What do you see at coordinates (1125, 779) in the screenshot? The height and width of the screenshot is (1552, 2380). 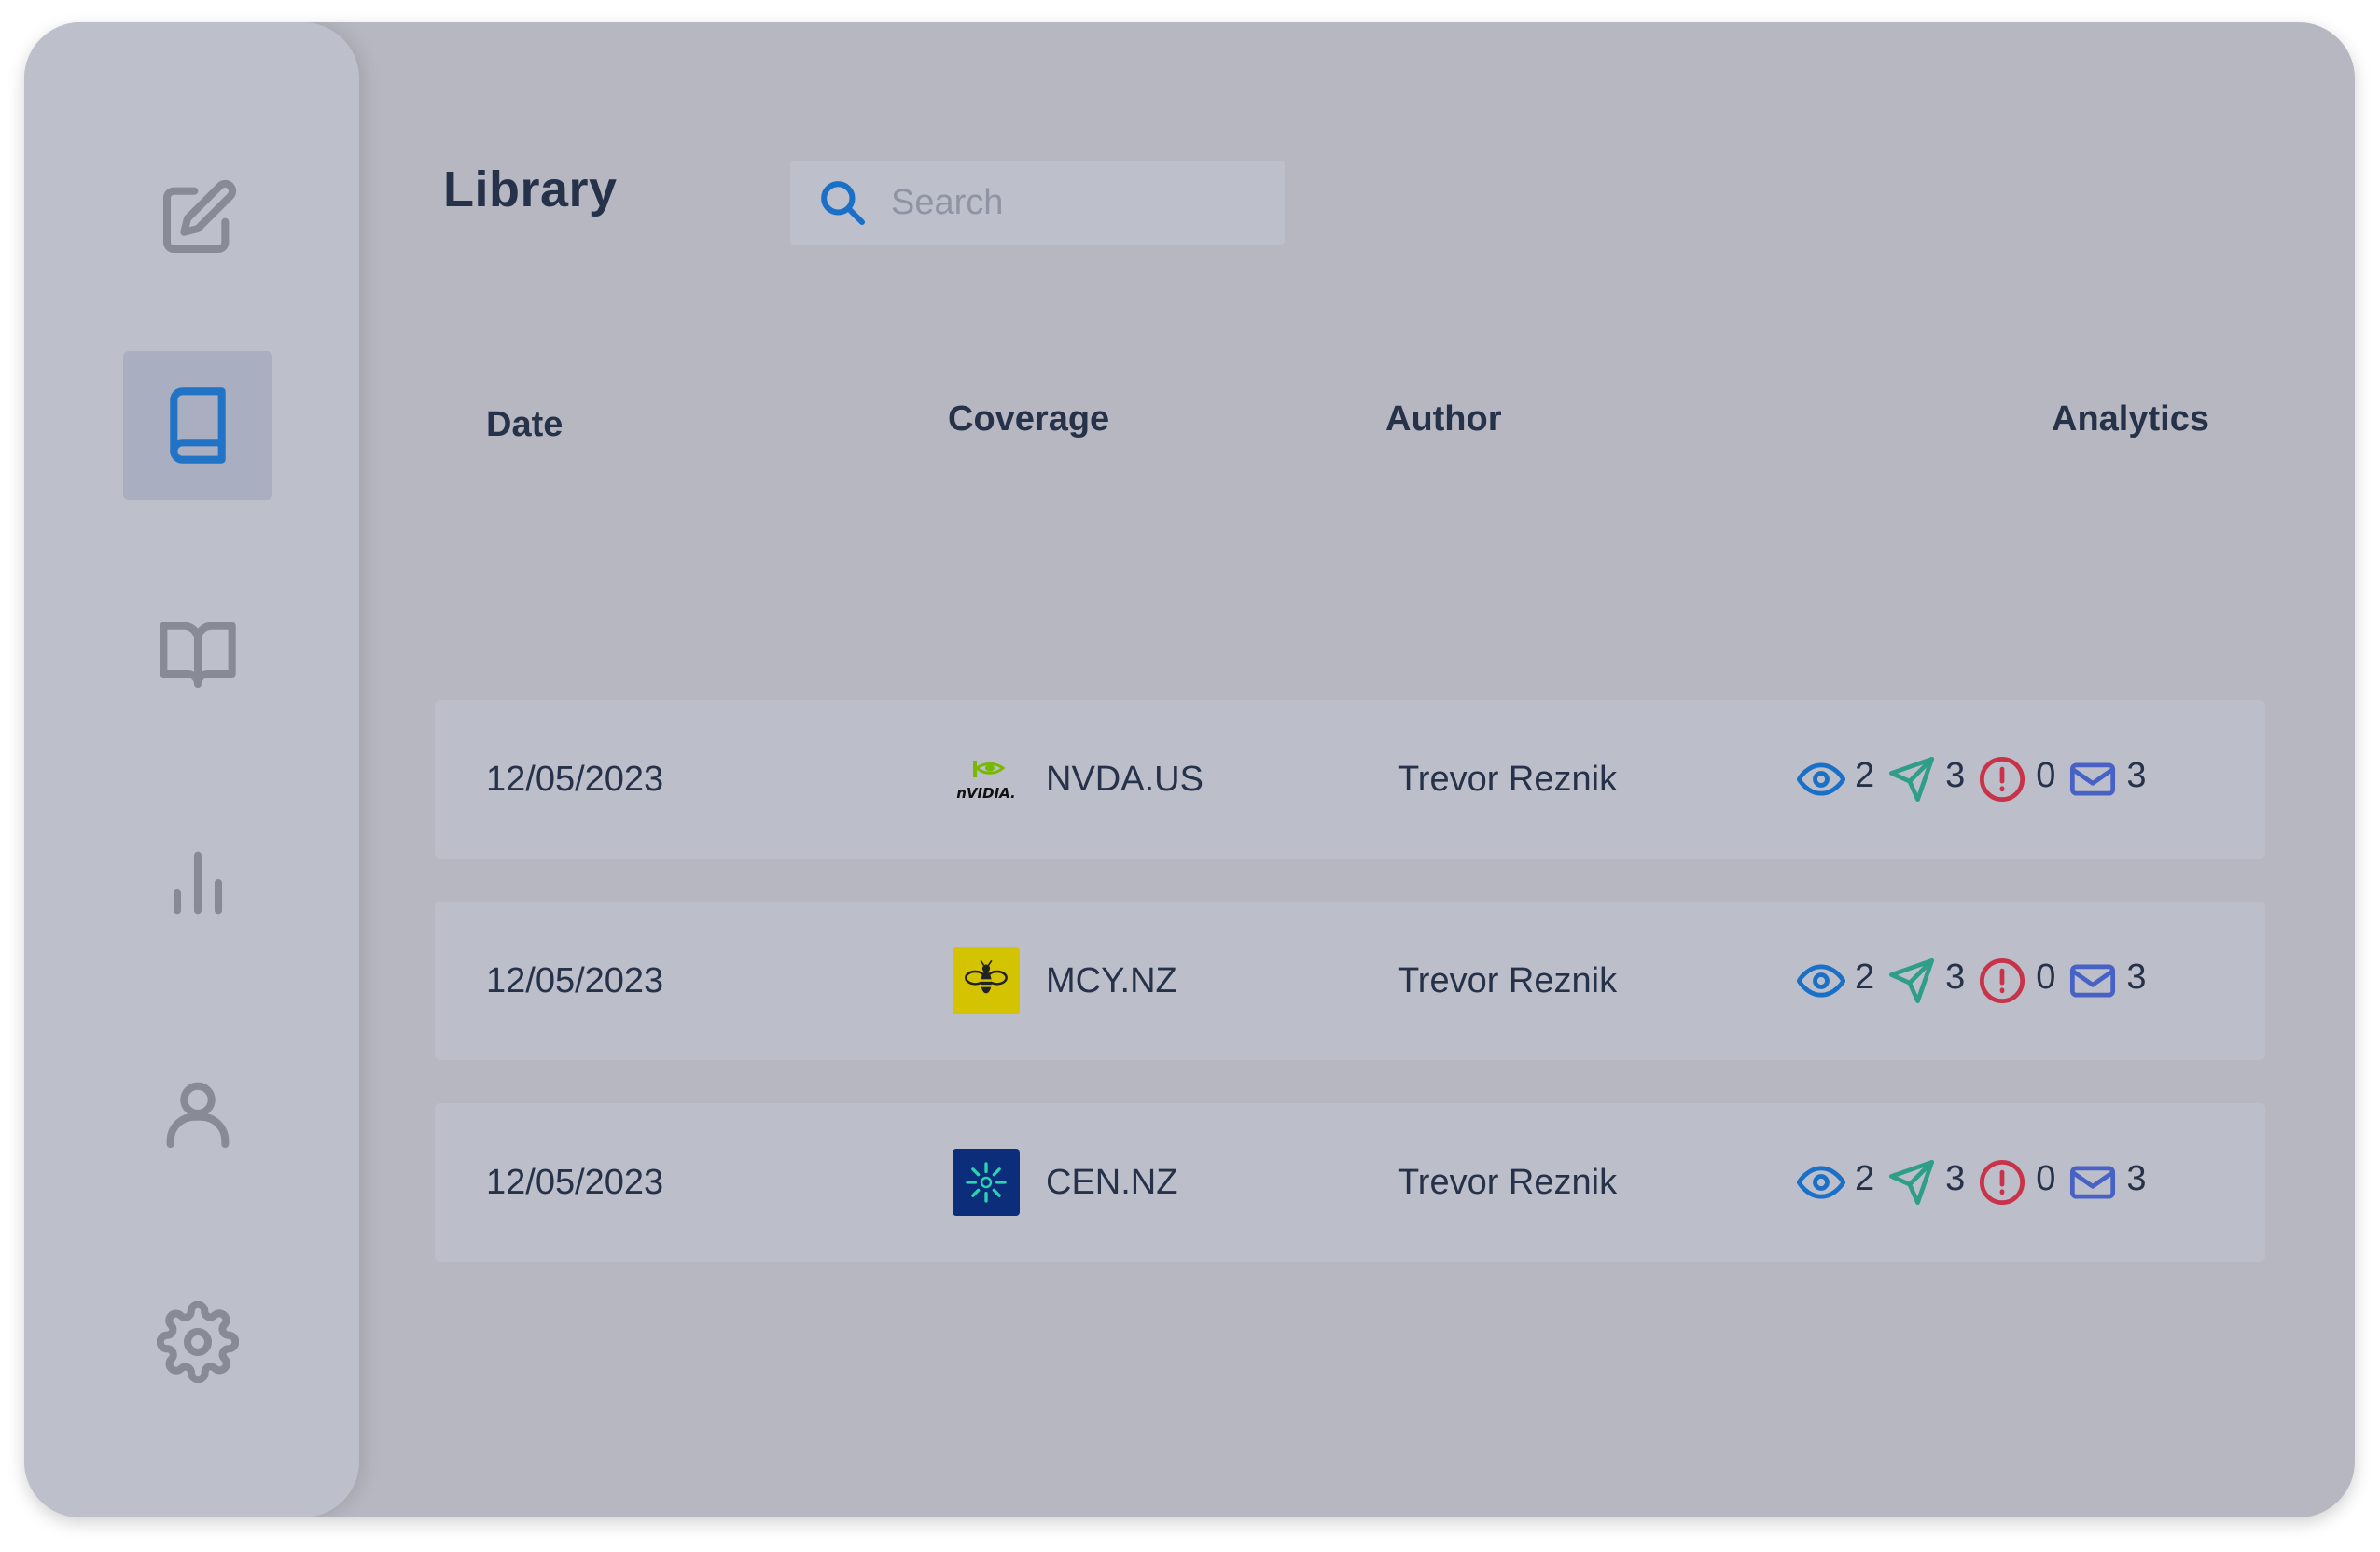 I see `row-ticker: NVDA.US` at bounding box center [1125, 779].